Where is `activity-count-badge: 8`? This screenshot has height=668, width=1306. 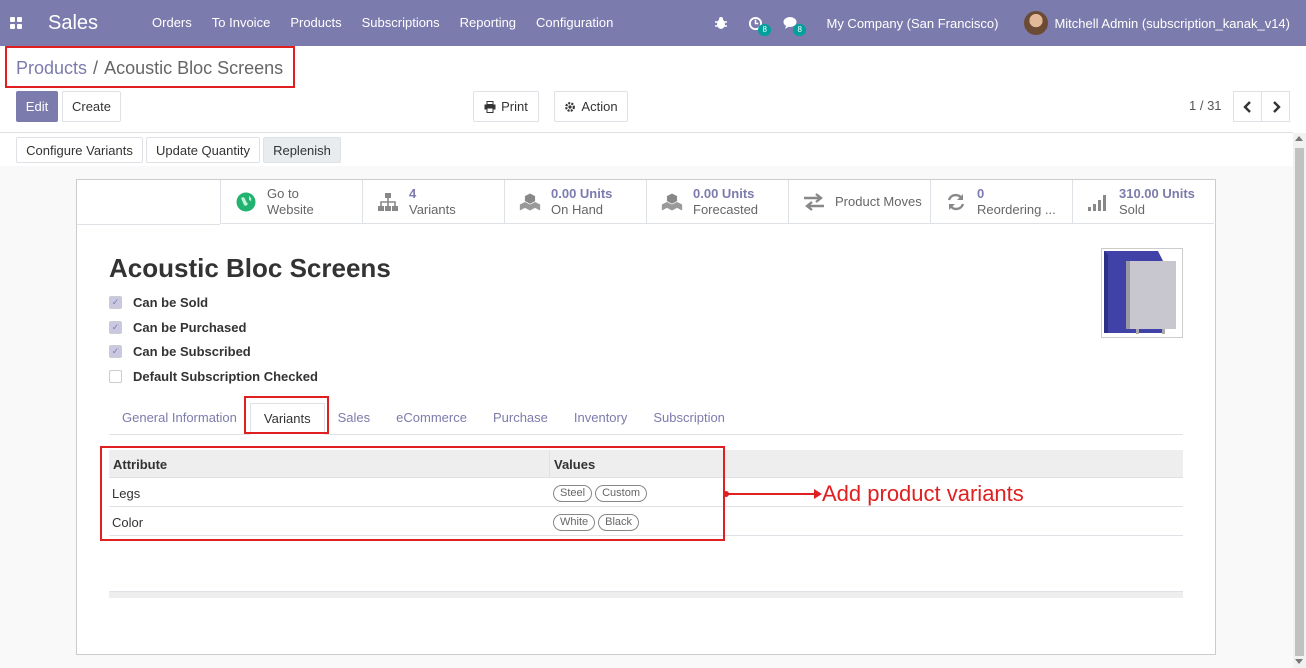
activity-count-badge: 8 is located at coordinates (764, 29).